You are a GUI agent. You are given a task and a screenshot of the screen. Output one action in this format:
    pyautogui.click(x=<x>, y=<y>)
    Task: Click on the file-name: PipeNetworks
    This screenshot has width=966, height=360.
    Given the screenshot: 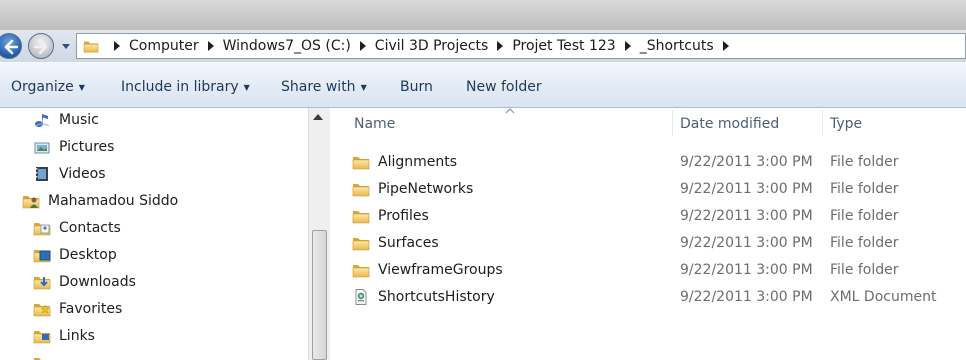 What is the action you would take?
    pyautogui.click(x=425, y=189)
    